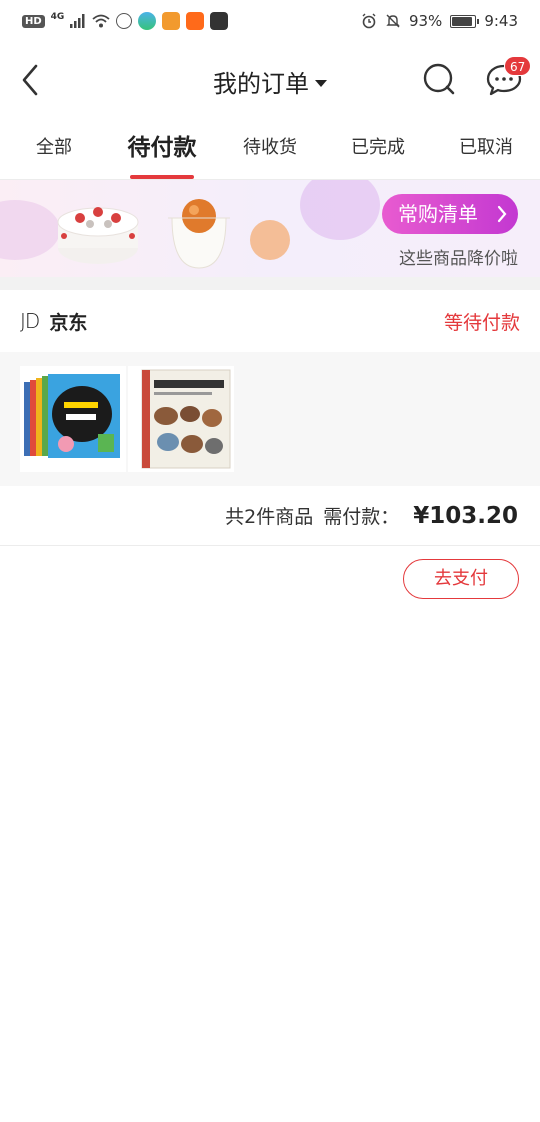 The height and width of the screenshot is (1122, 540). Describe the element at coordinates (270, 321) in the screenshot. I see `order-shop-header: JD 京东 等待付款` at that location.